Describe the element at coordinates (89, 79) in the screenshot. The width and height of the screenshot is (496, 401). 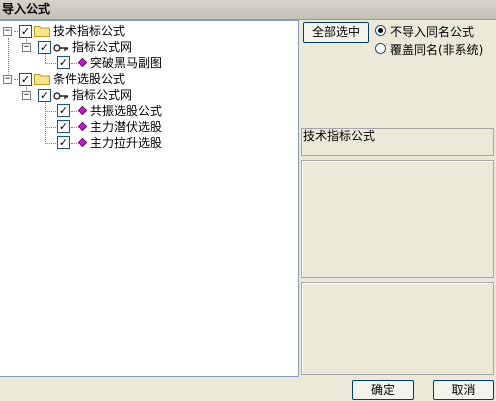
I see `tree-group-label: 条件选股公式` at that location.